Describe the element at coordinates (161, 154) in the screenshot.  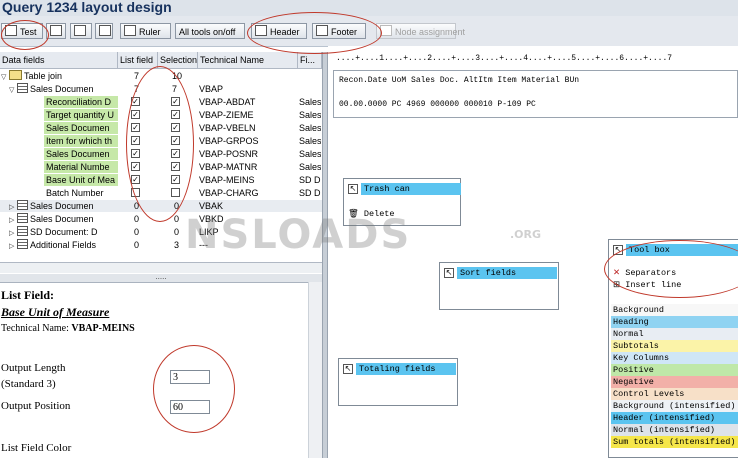
I see `tree-row-field: Sales Documen ✓ ✓ VBAP-POSNR Sales` at that location.